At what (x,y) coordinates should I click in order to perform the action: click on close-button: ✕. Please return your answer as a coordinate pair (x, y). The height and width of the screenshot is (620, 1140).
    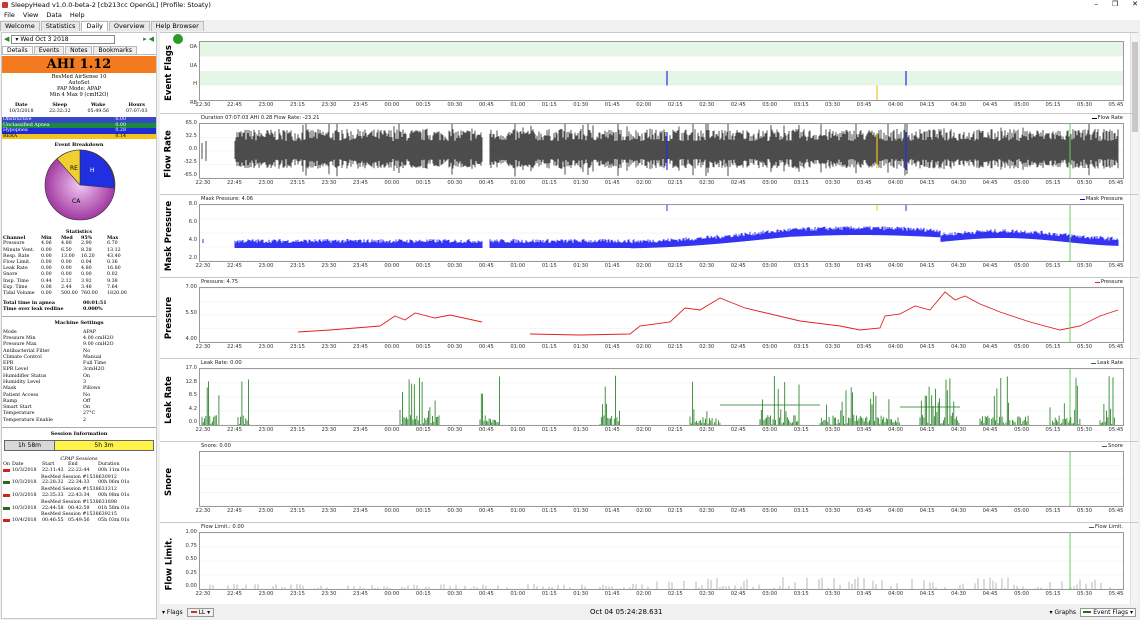
    Looking at the image, I should click on (1135, 4).